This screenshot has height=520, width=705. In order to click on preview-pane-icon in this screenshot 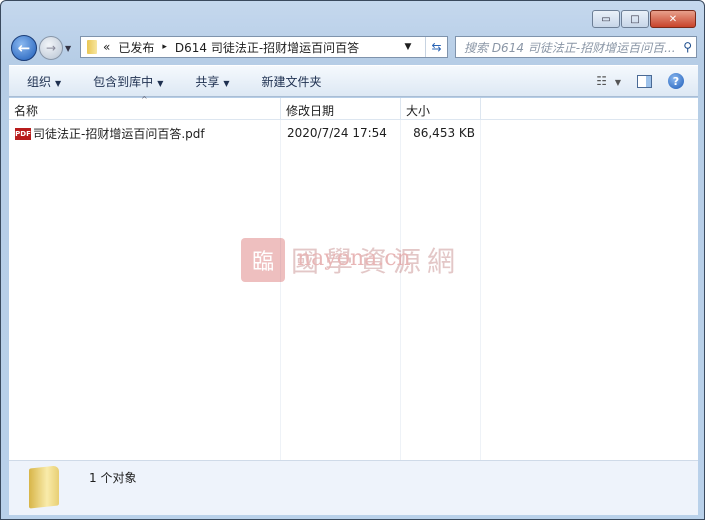, I will do `click(644, 81)`.